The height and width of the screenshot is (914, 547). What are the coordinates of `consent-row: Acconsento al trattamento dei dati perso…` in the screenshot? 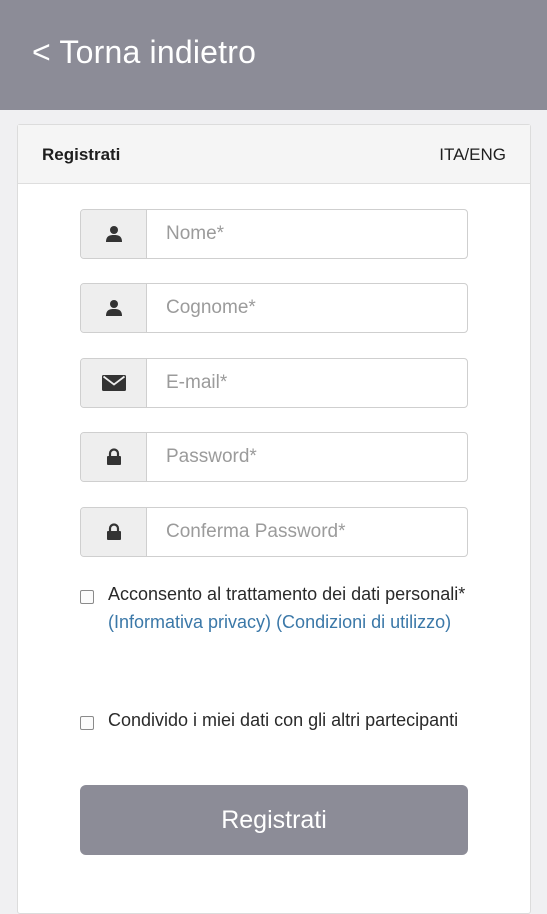 It's located at (280, 608).